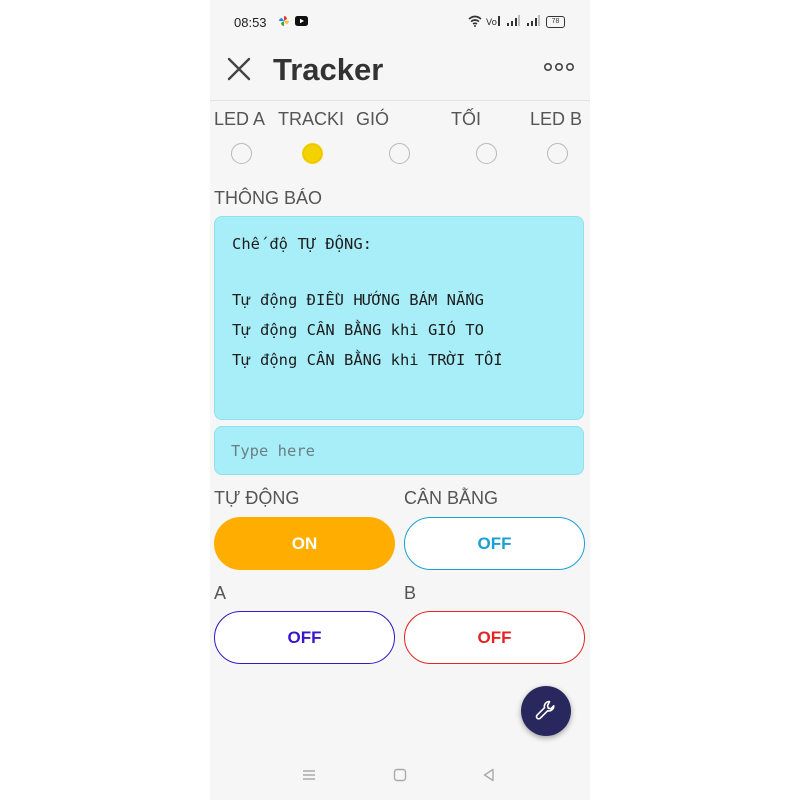 This screenshot has width=800, height=800. Describe the element at coordinates (367, 360) in the screenshot. I see `terminal-line: Tự động CÂN BẰNG khi TRỜI TỐI` at that location.